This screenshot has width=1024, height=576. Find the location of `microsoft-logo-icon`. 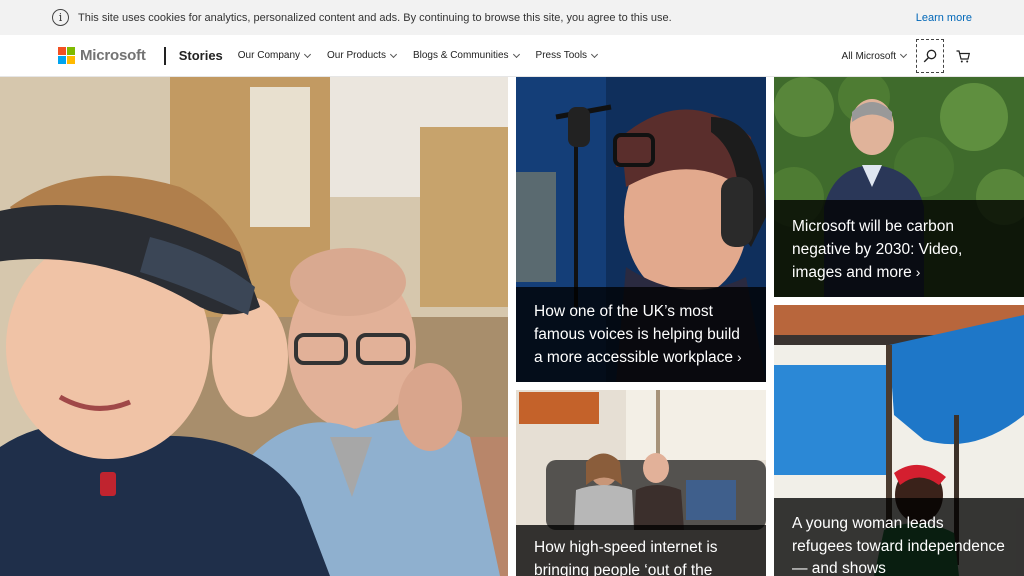

microsoft-logo-icon is located at coordinates (66, 55).